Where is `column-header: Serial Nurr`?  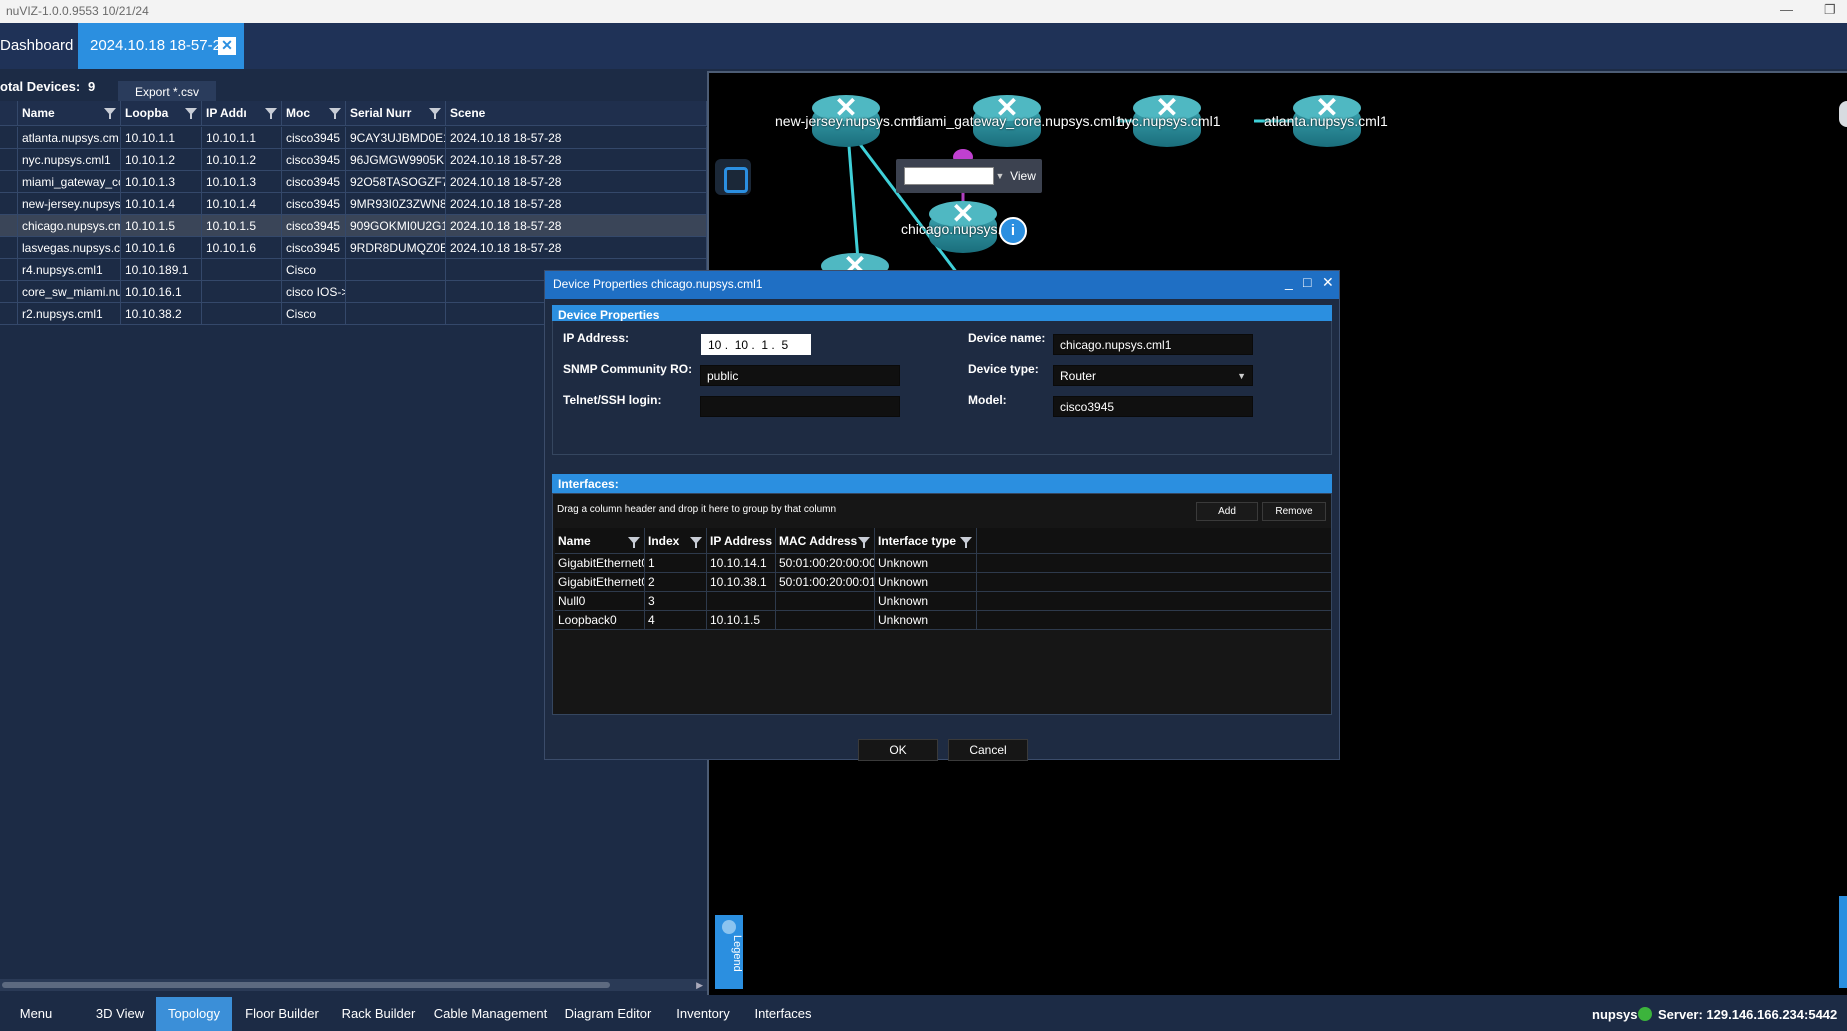 column-header: Serial Nurr is located at coordinates (396, 113).